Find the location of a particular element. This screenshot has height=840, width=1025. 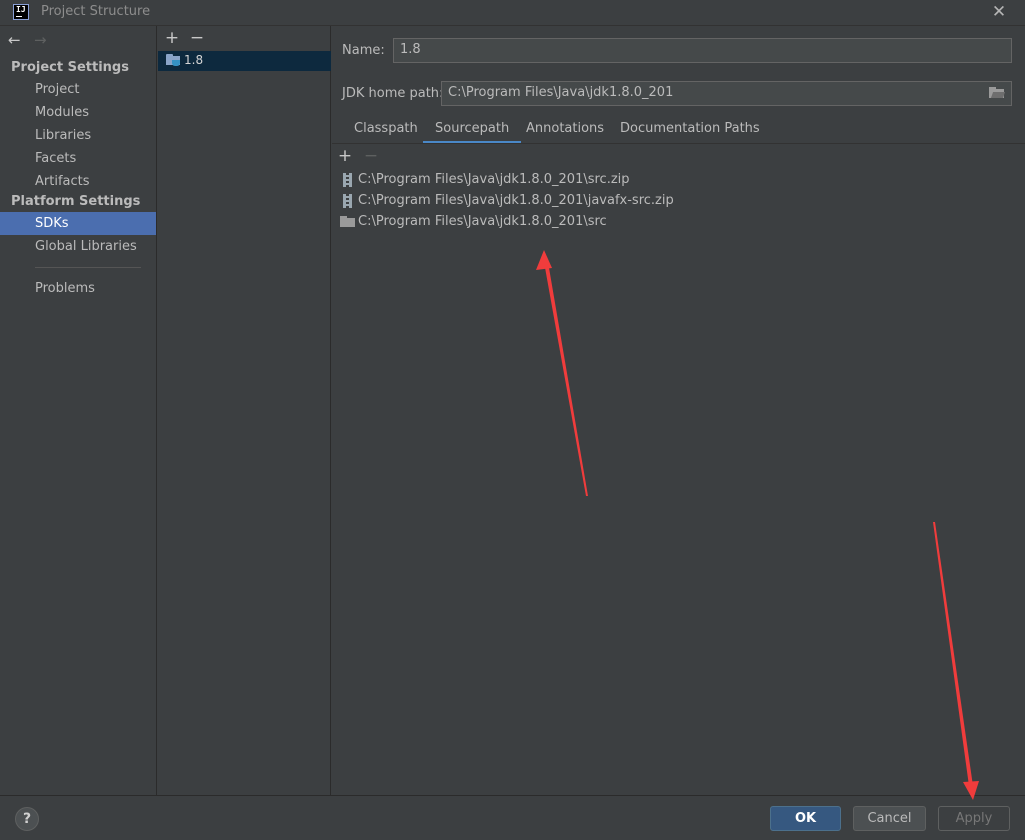

logo-text: IJ is located at coordinates (21, 9).